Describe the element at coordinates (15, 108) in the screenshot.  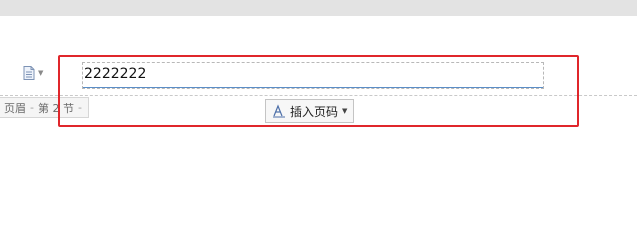
I see `header-tag-label: 页眉` at that location.